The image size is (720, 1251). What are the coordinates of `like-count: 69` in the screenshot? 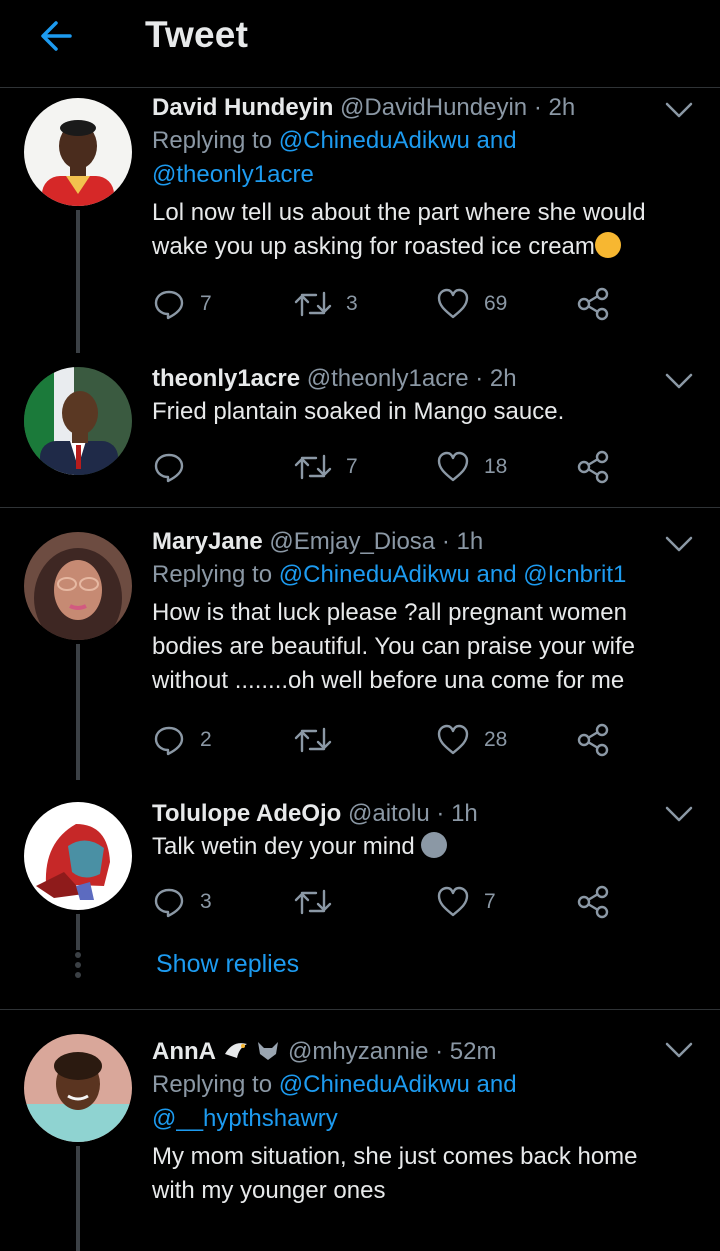 It's located at (496, 303).